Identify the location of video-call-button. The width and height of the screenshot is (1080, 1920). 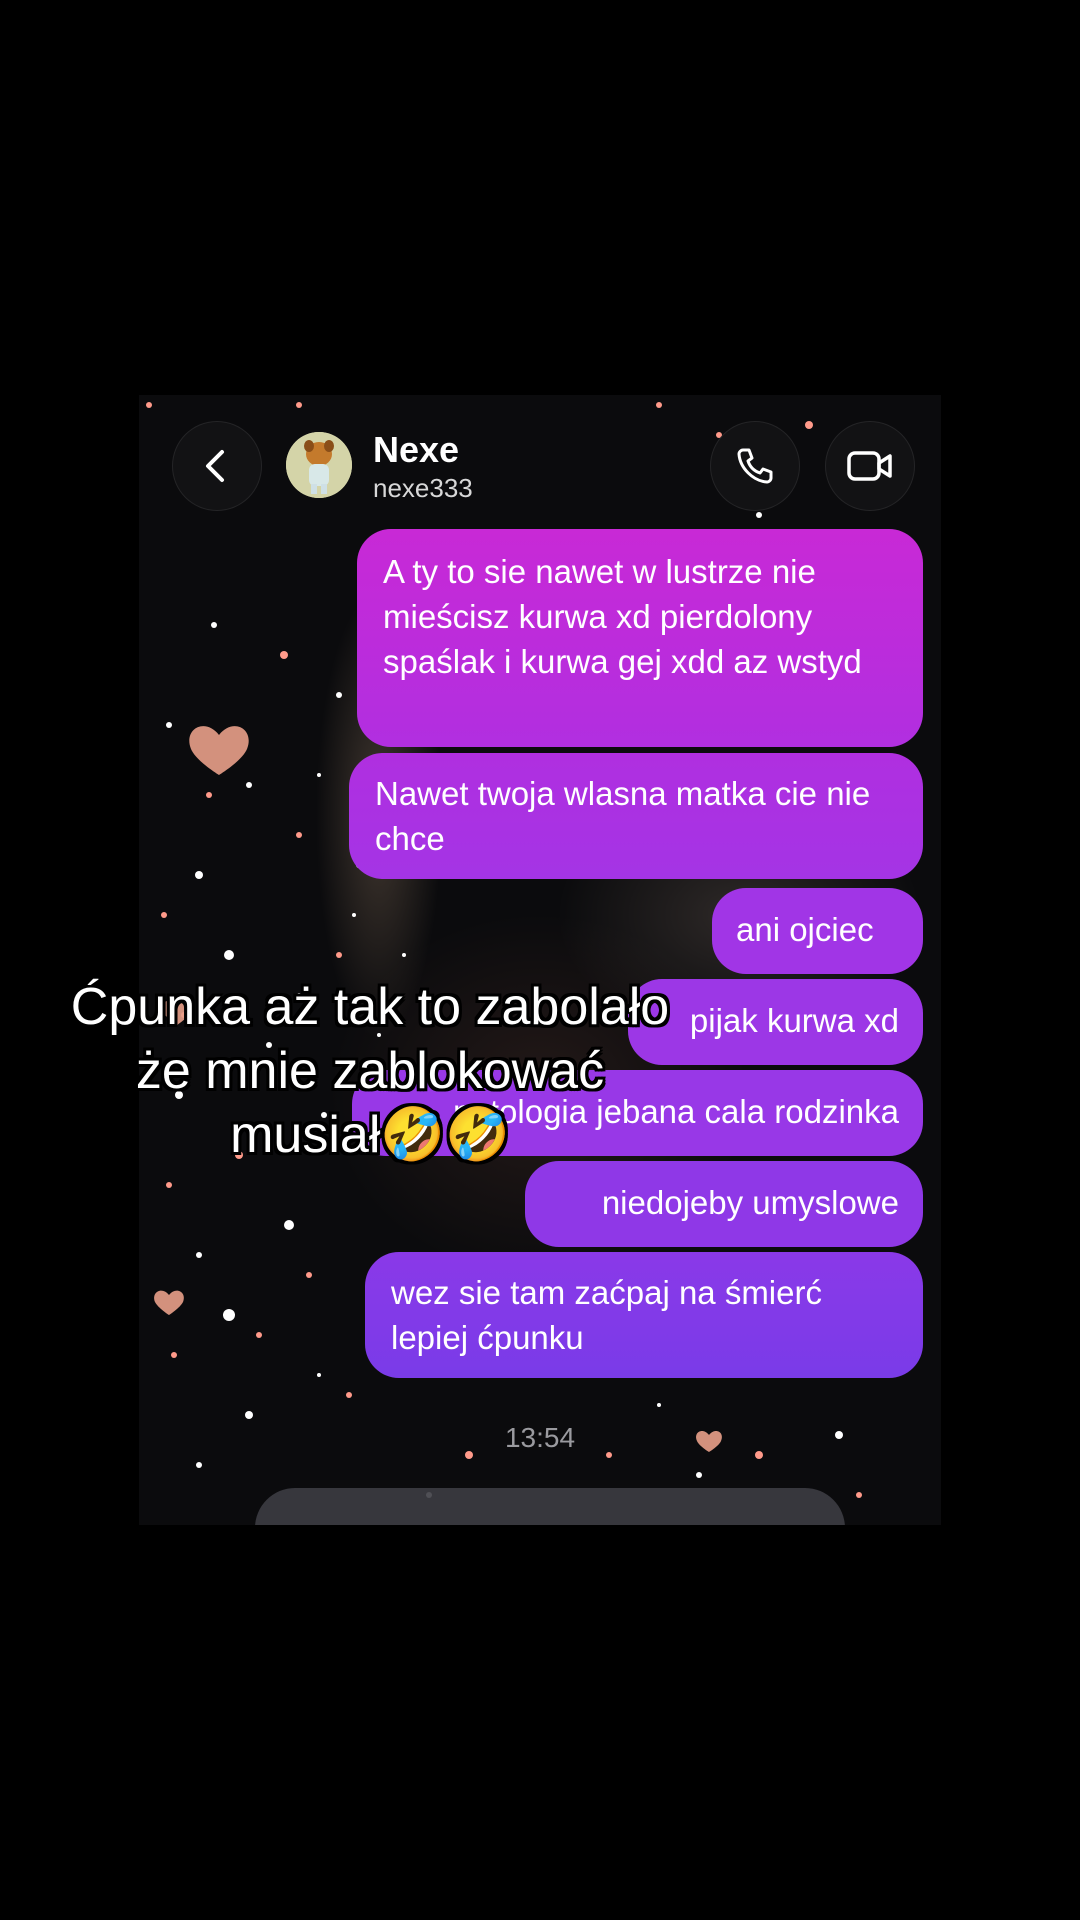
(870, 466).